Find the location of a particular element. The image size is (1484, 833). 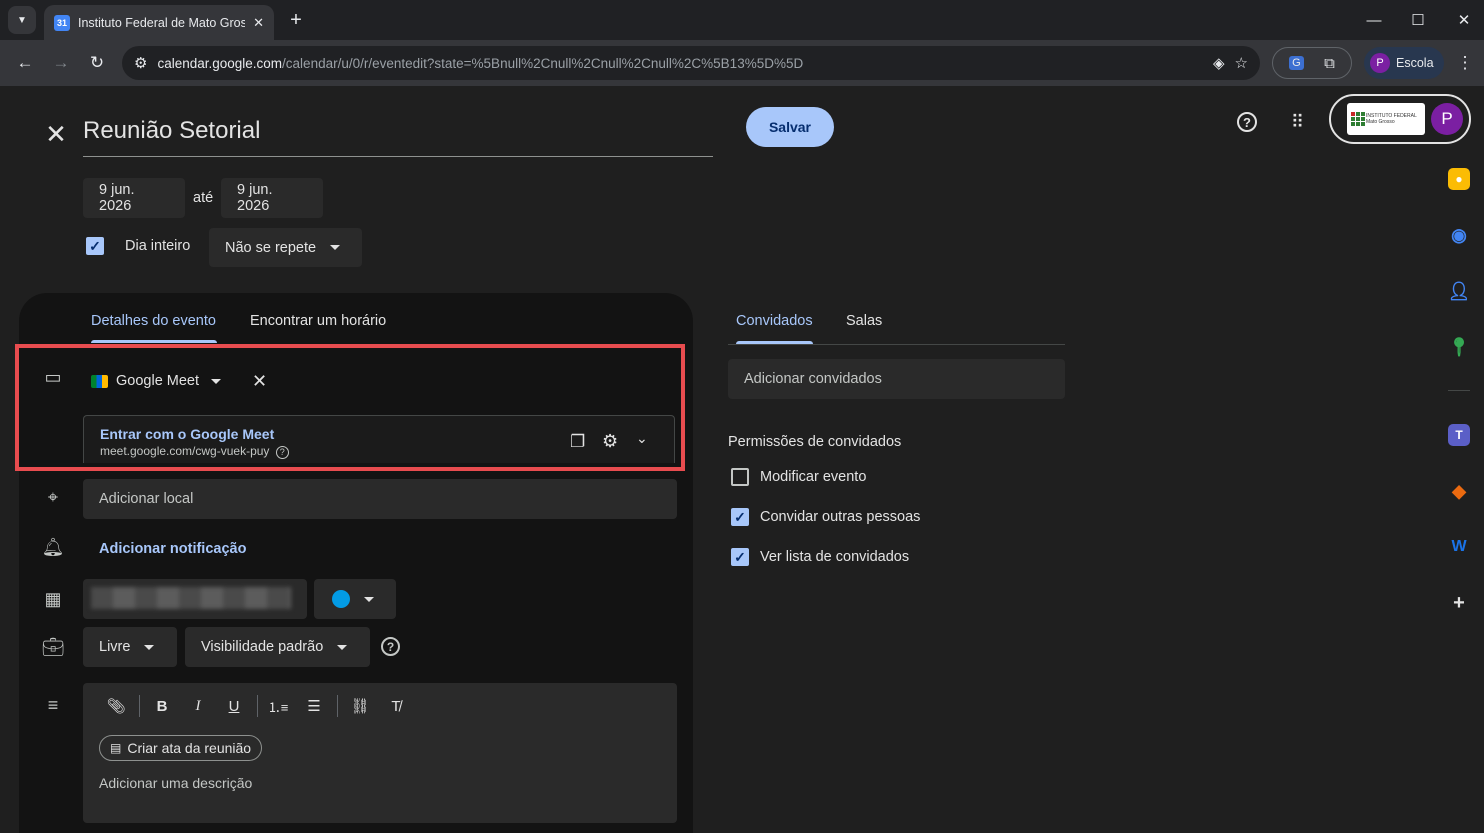

meeting-notes-label: Criar ata da reunião is located at coordinates (189, 748).